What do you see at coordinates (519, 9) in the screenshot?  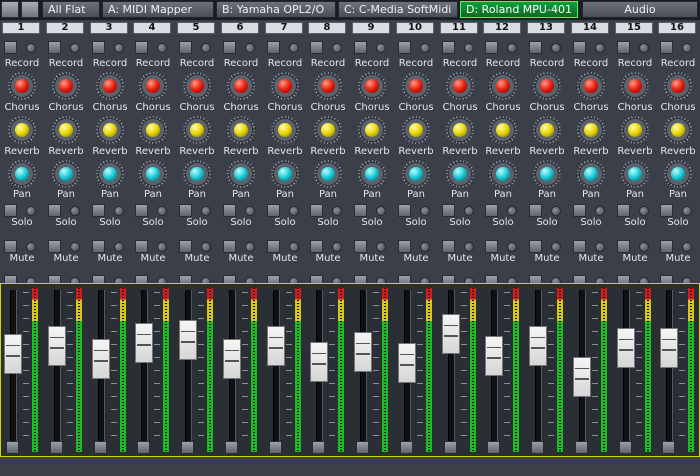 I see `roland-mpu401-button: D: Roland MPU-401` at bounding box center [519, 9].